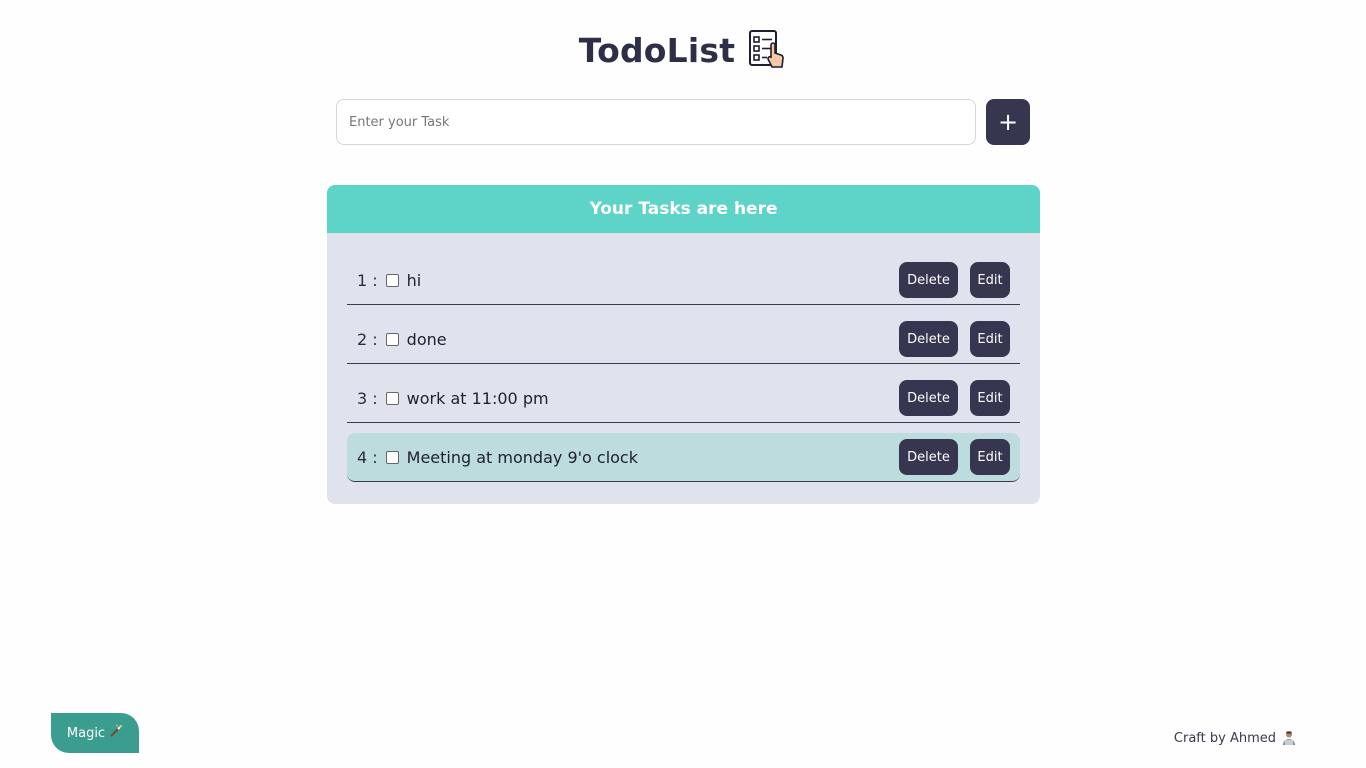 The height and width of the screenshot is (768, 1366). Describe the element at coordinates (683, 209) in the screenshot. I see `panel-heading: Your Tasks are here` at that location.